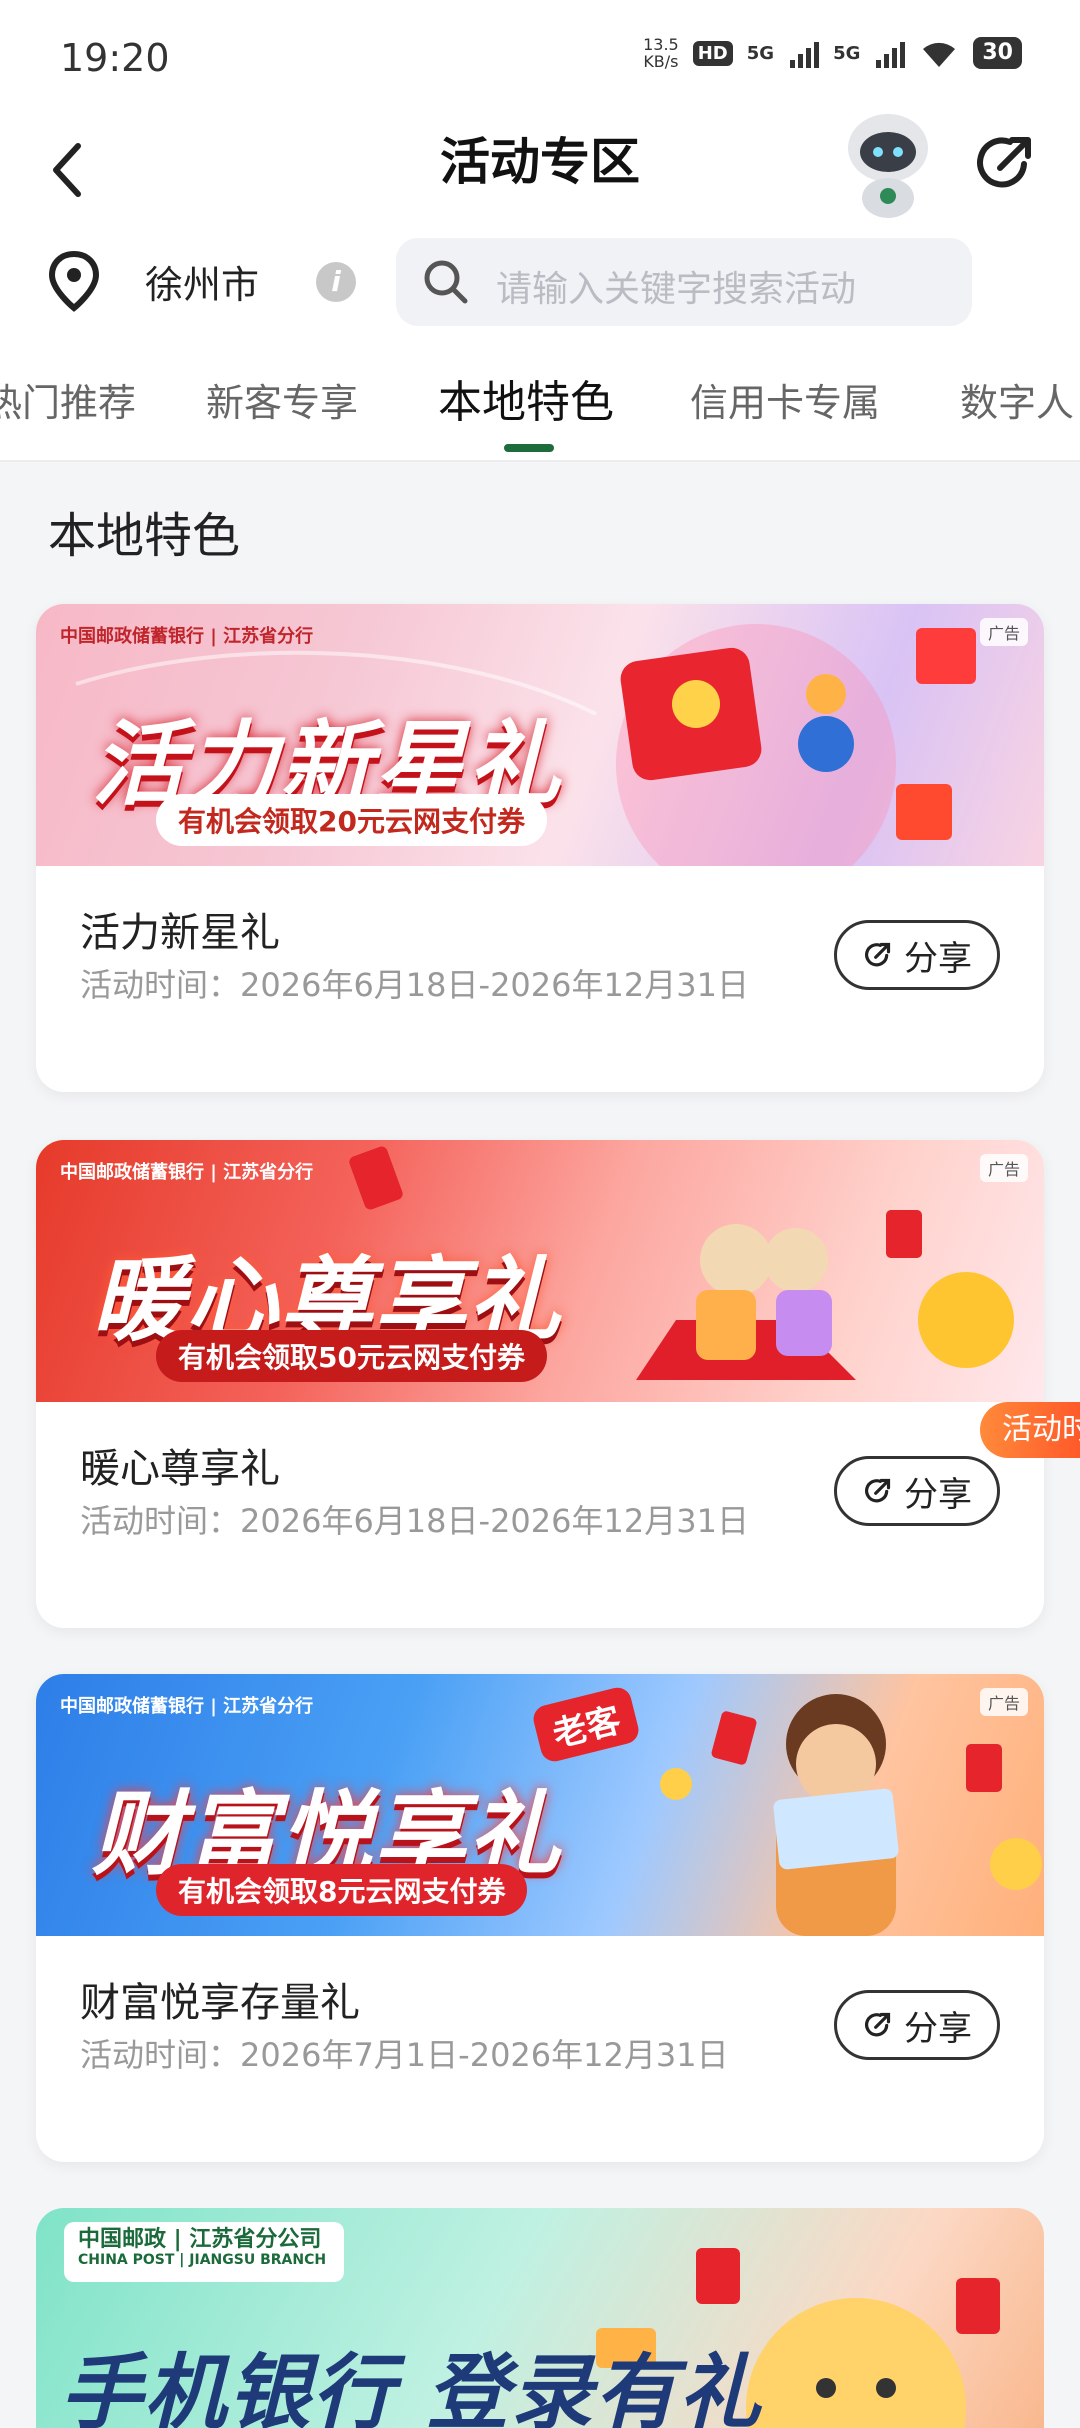 The width and height of the screenshot is (1080, 2428). Describe the element at coordinates (220, 2003) in the screenshot. I see `activity-name: 财富悦享存量礼` at that location.